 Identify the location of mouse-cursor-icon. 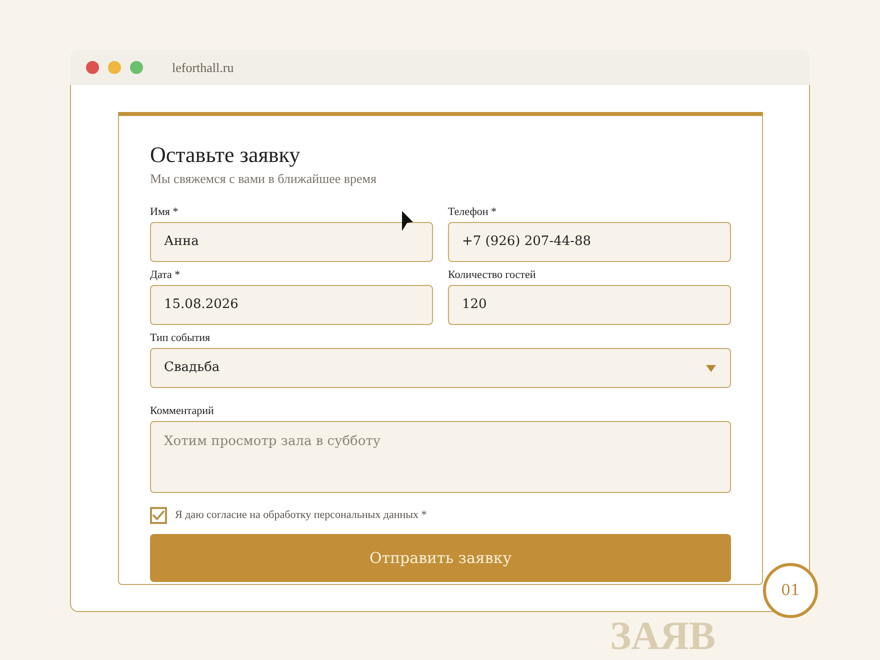
(407, 221).